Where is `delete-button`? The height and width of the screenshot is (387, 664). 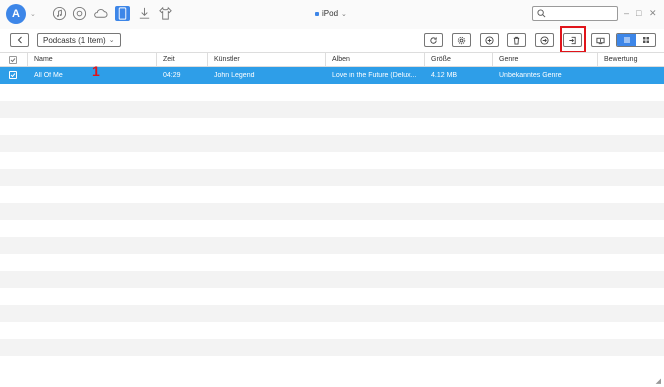
delete-button is located at coordinates (516, 40).